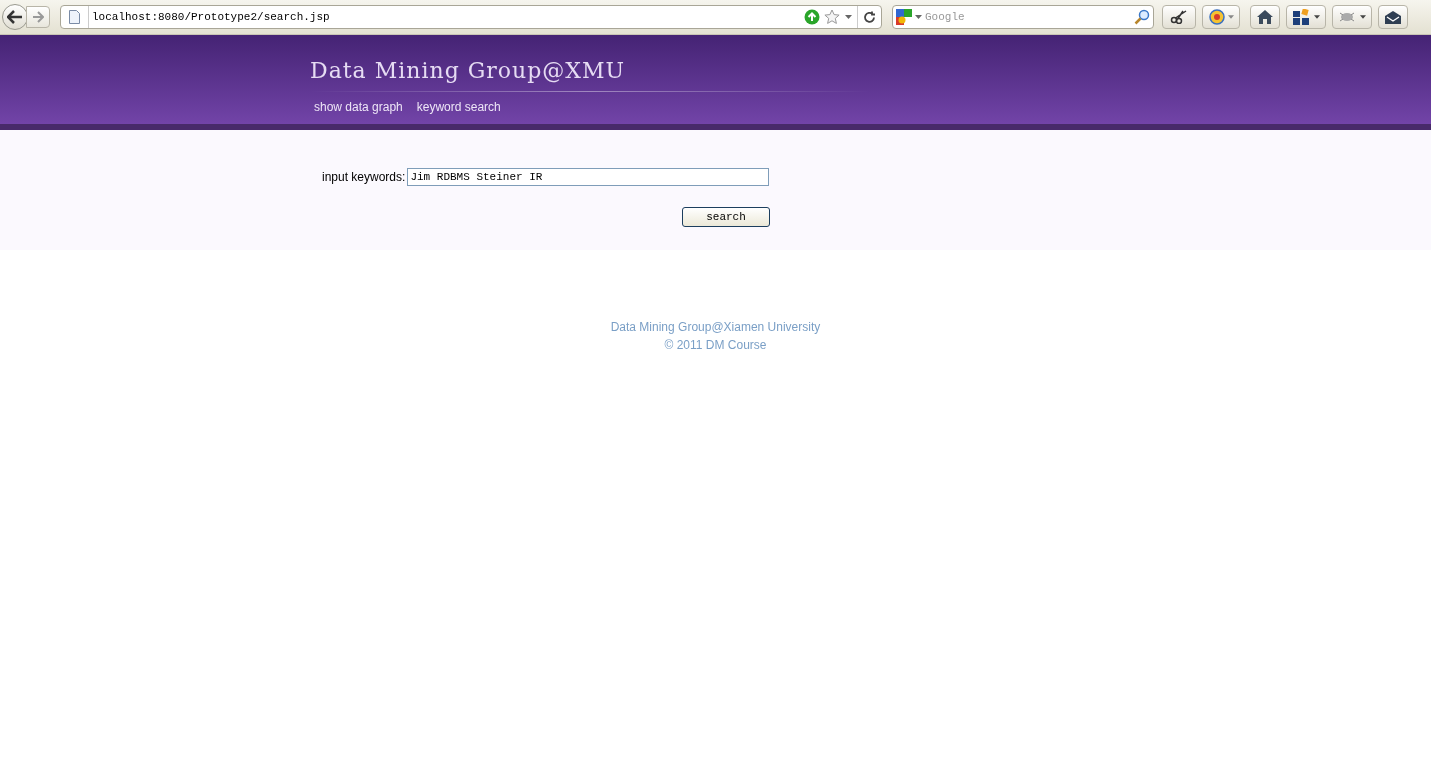  I want to click on keywords-label: input keywords:, so click(364, 177).